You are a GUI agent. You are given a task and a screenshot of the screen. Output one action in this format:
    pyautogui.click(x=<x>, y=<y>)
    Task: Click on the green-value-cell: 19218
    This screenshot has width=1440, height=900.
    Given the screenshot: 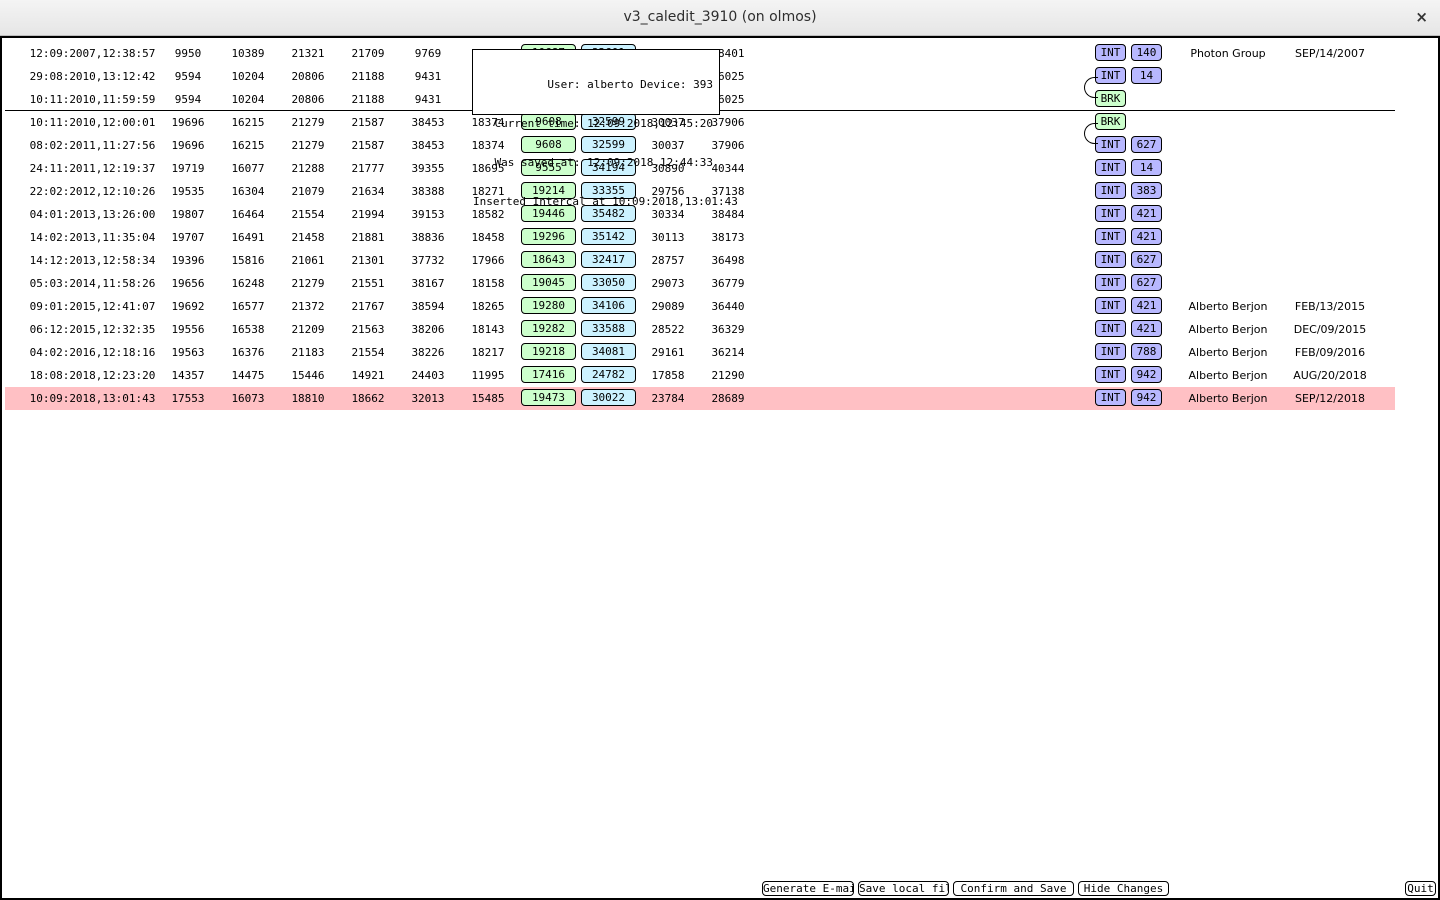 What is the action you would take?
    pyautogui.click(x=548, y=351)
    